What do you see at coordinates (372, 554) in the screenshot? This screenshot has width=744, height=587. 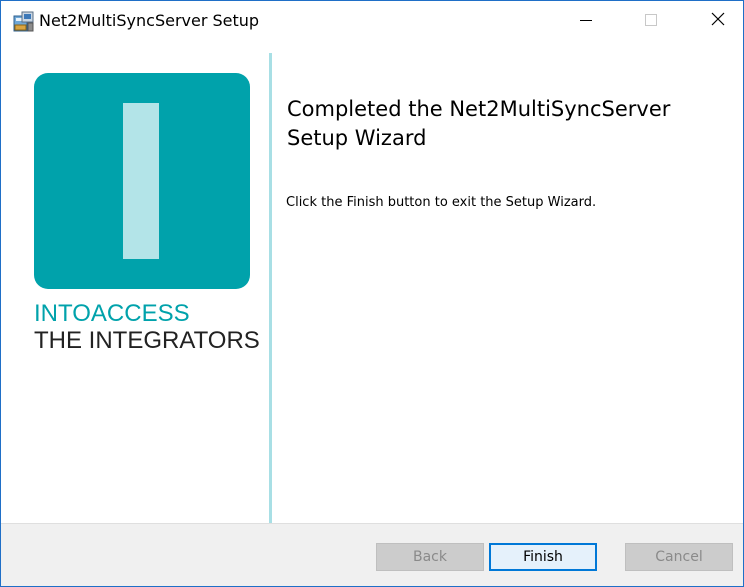 I see `button-bar: Back Finish Cancel` at bounding box center [372, 554].